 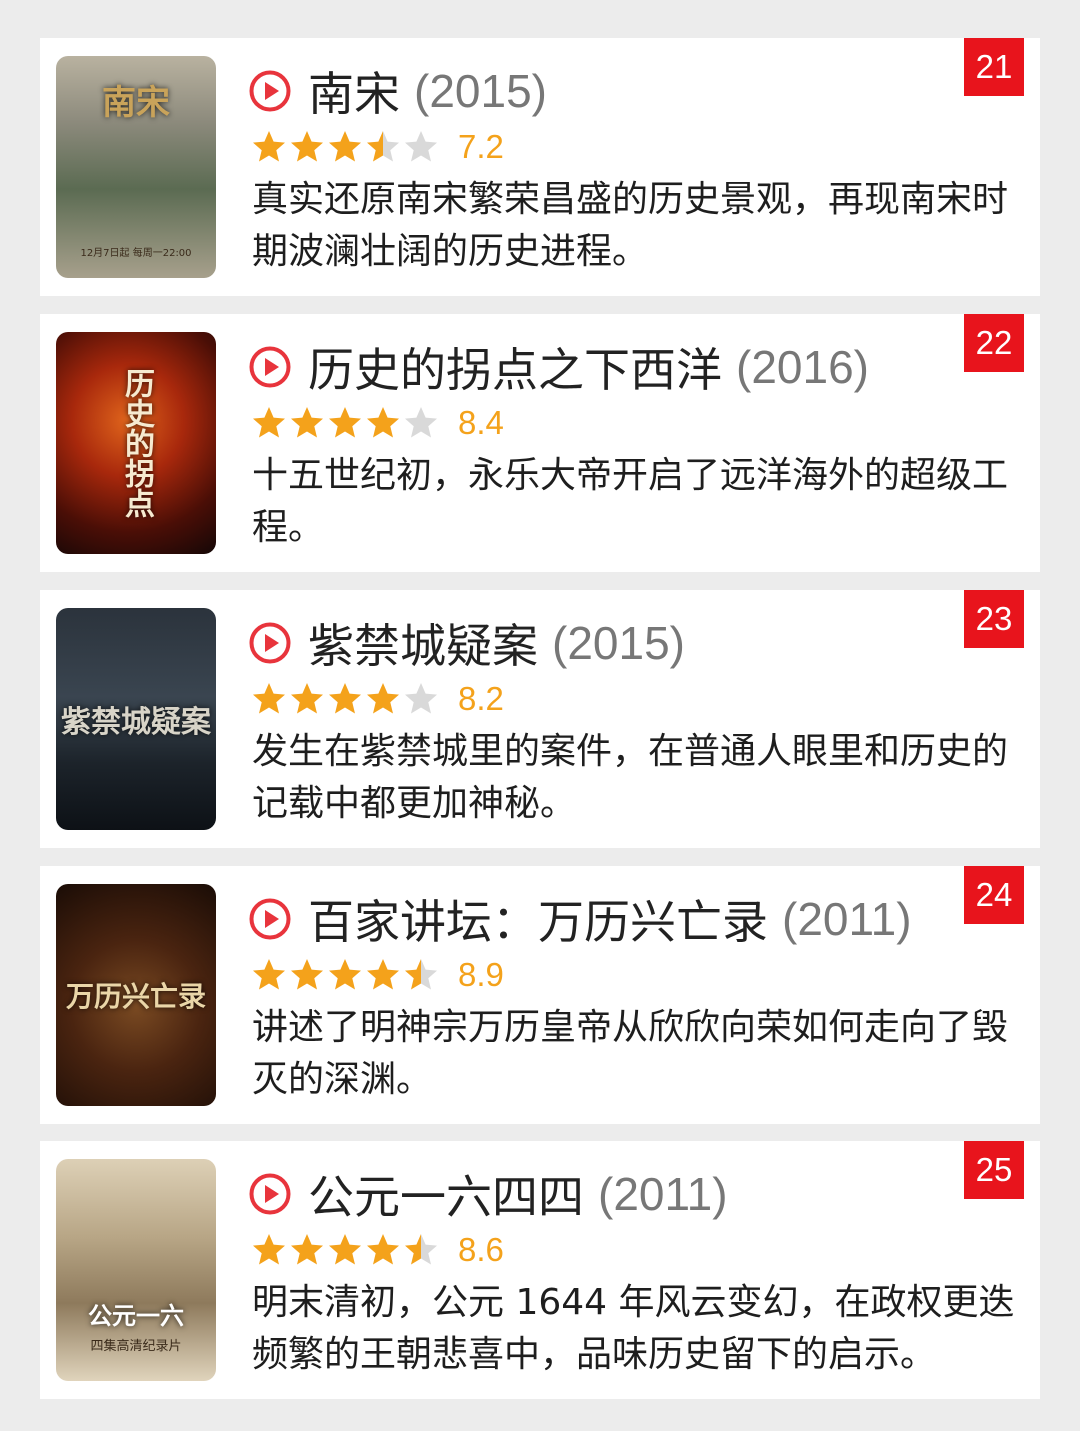 I want to click on poster-title-text: 万历兴亡录, so click(x=135, y=996).